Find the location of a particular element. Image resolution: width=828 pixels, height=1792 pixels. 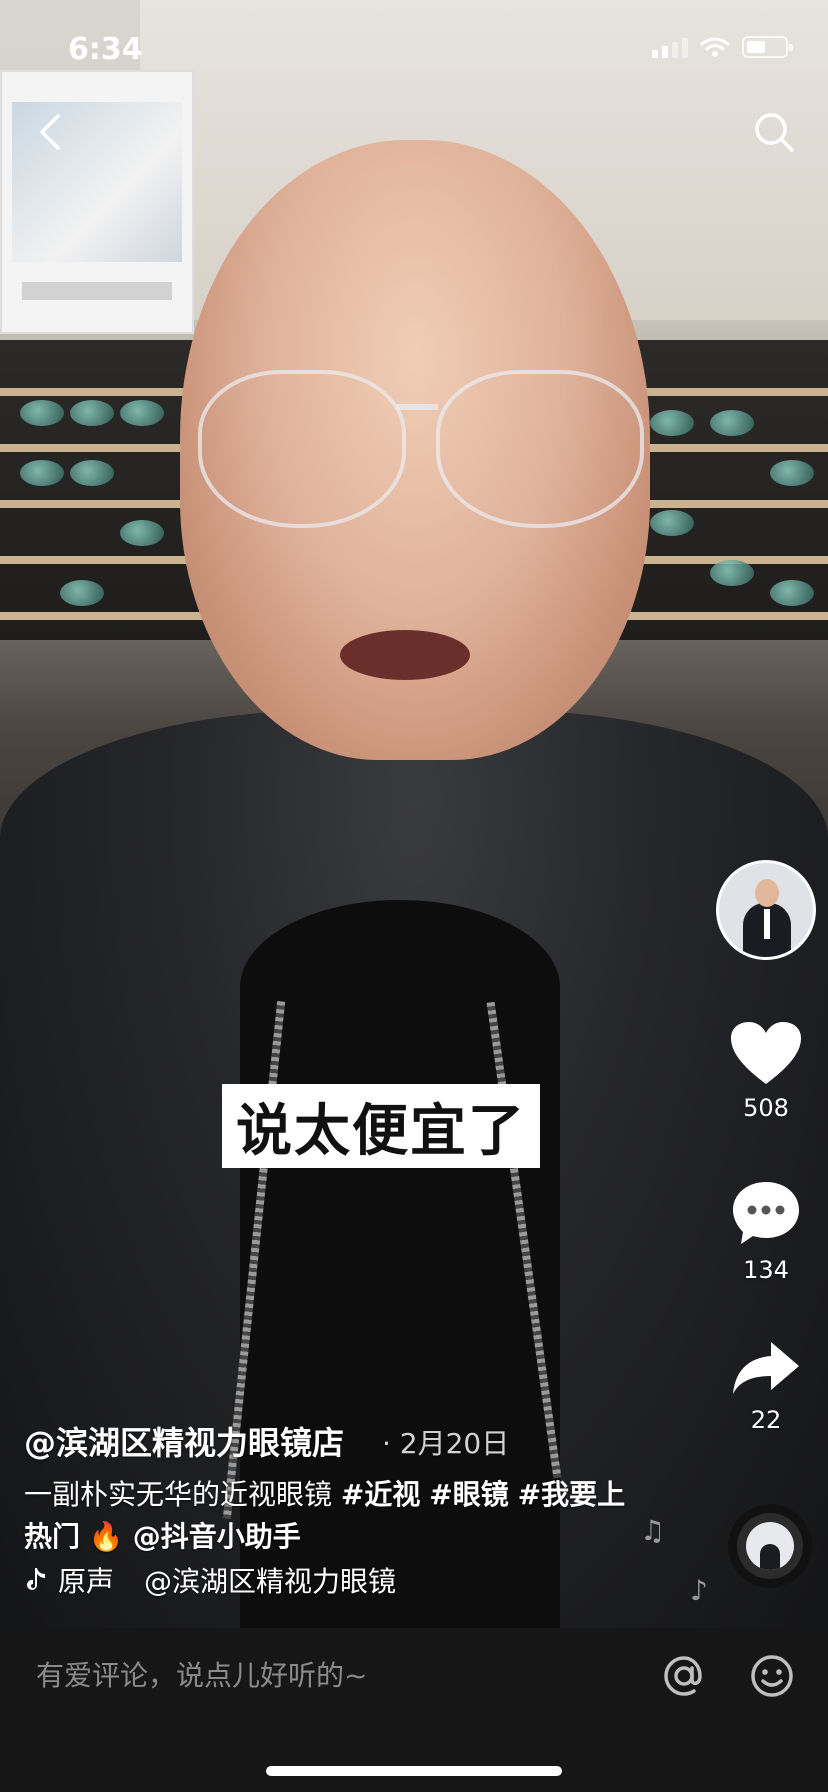

comment-count: 134 is located at coordinates (766, 1270).